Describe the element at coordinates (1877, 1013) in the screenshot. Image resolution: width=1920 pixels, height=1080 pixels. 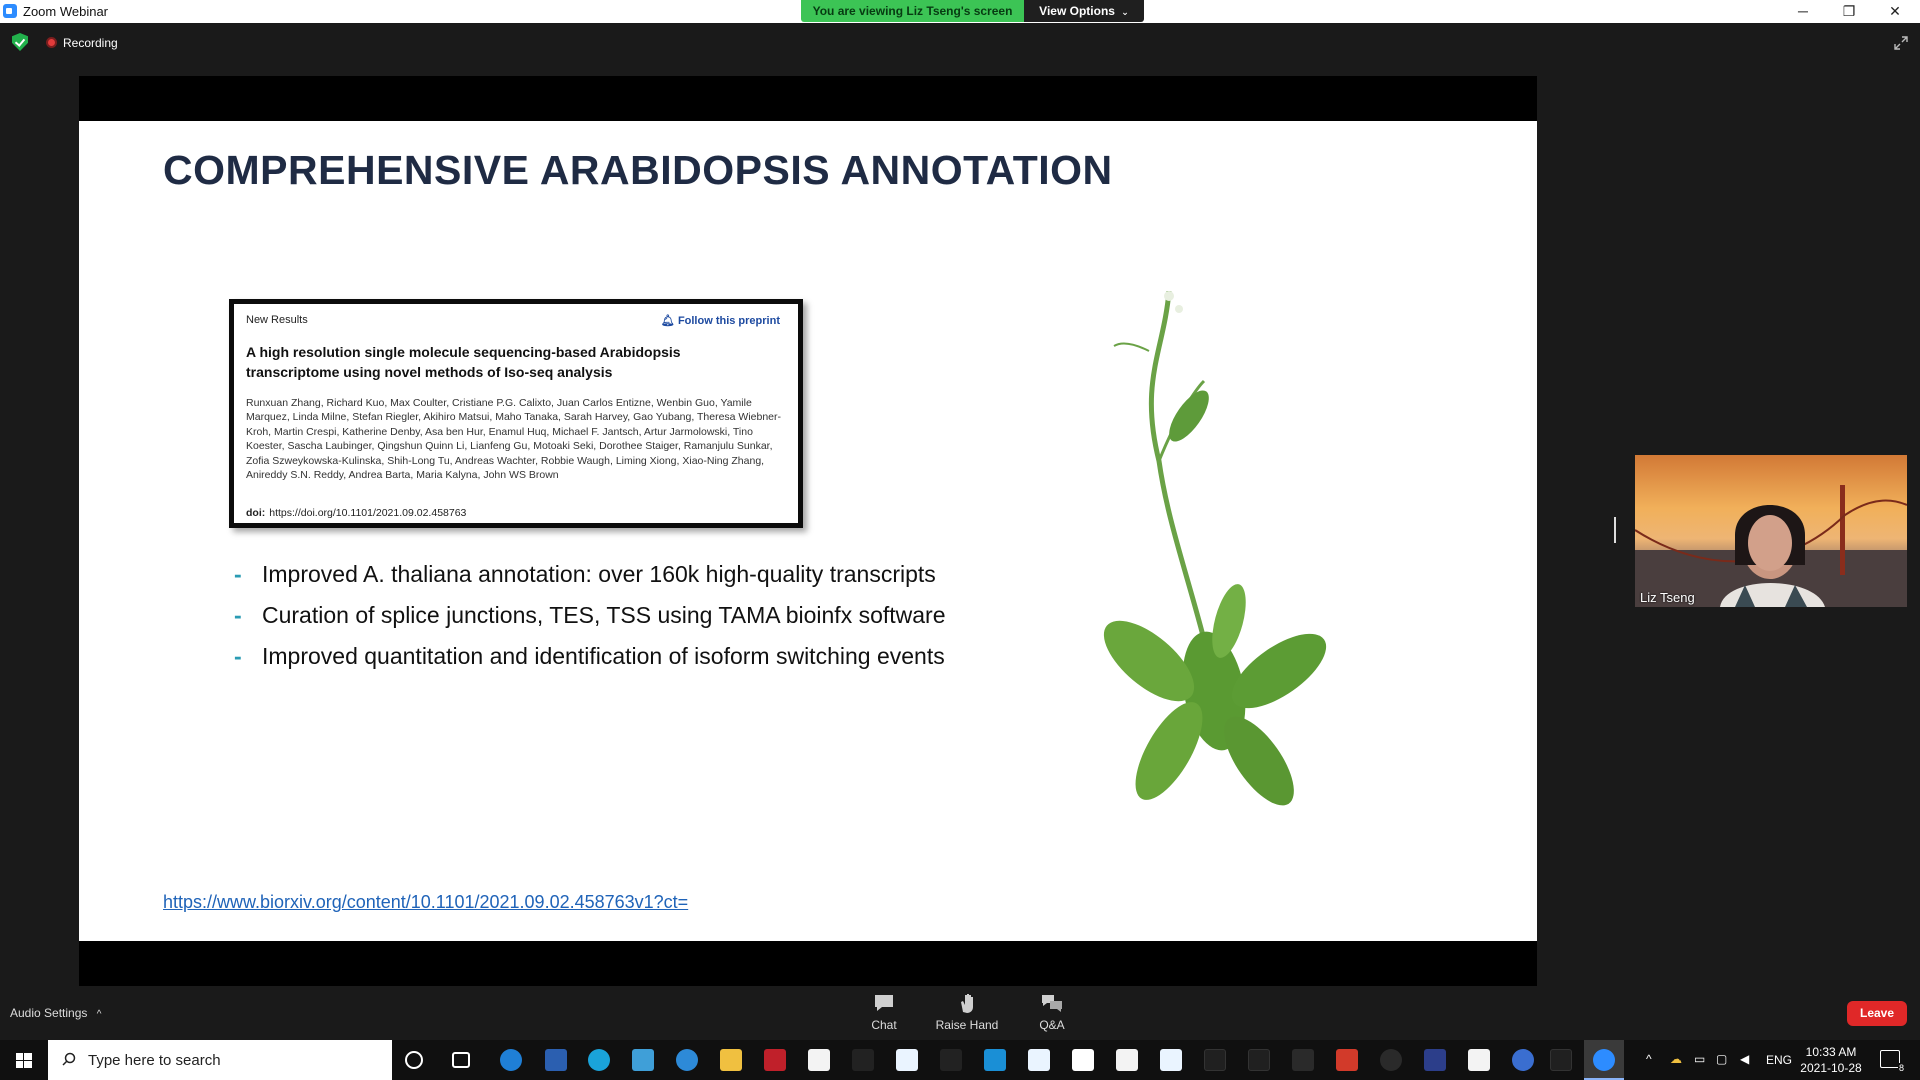
I see `leave-button: Leave` at that location.